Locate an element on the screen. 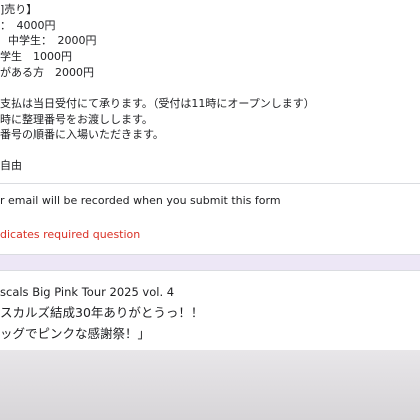 The width and height of the screenshot is (420, 420). description-line: 時に整理番号をお渡しします。 is located at coordinates (76, 119).